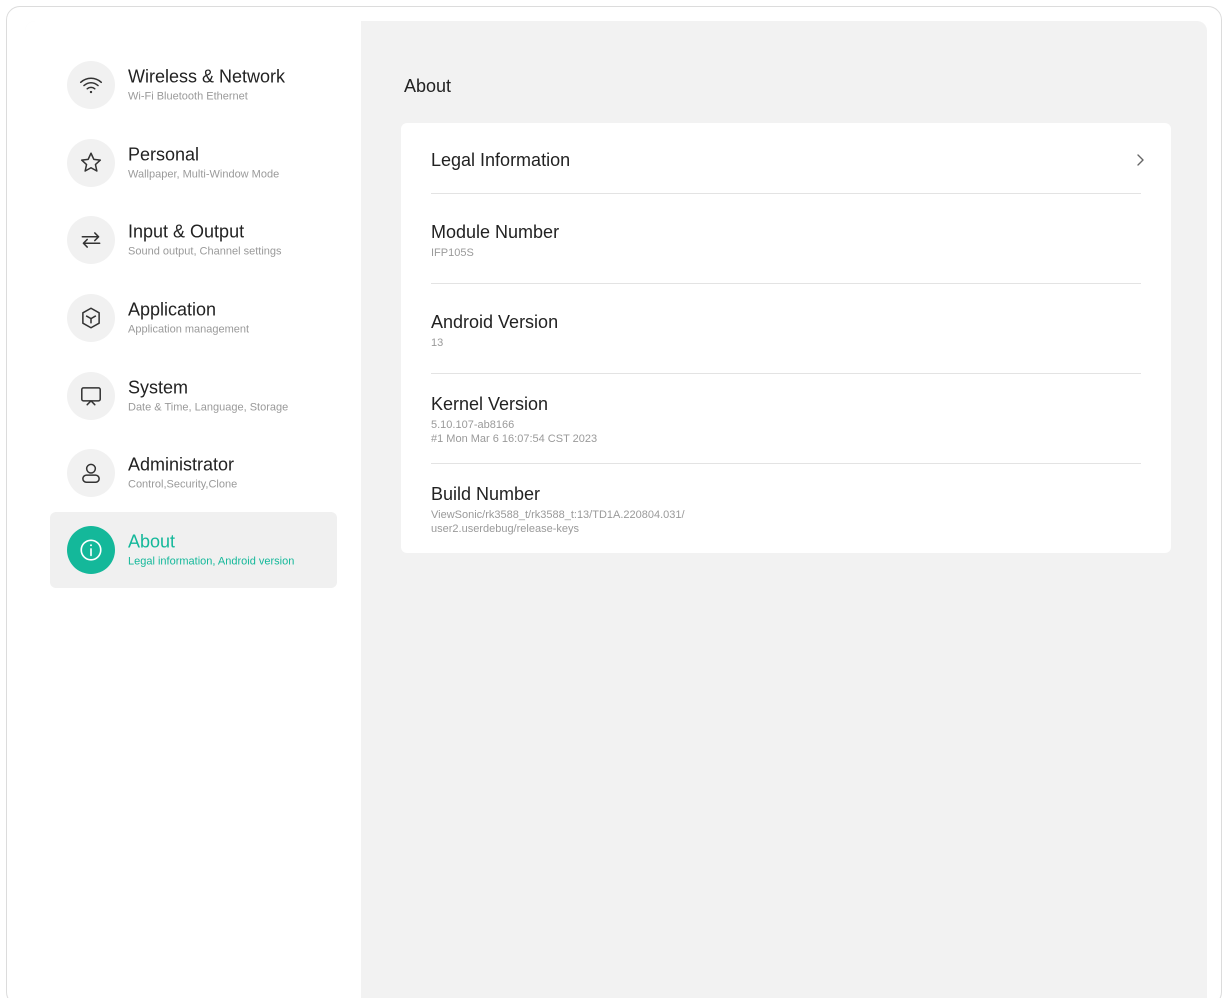 The height and width of the screenshot is (998, 1226). What do you see at coordinates (193, 550) in the screenshot?
I see `sidebar-item-about: About Legal information, Android version` at bounding box center [193, 550].